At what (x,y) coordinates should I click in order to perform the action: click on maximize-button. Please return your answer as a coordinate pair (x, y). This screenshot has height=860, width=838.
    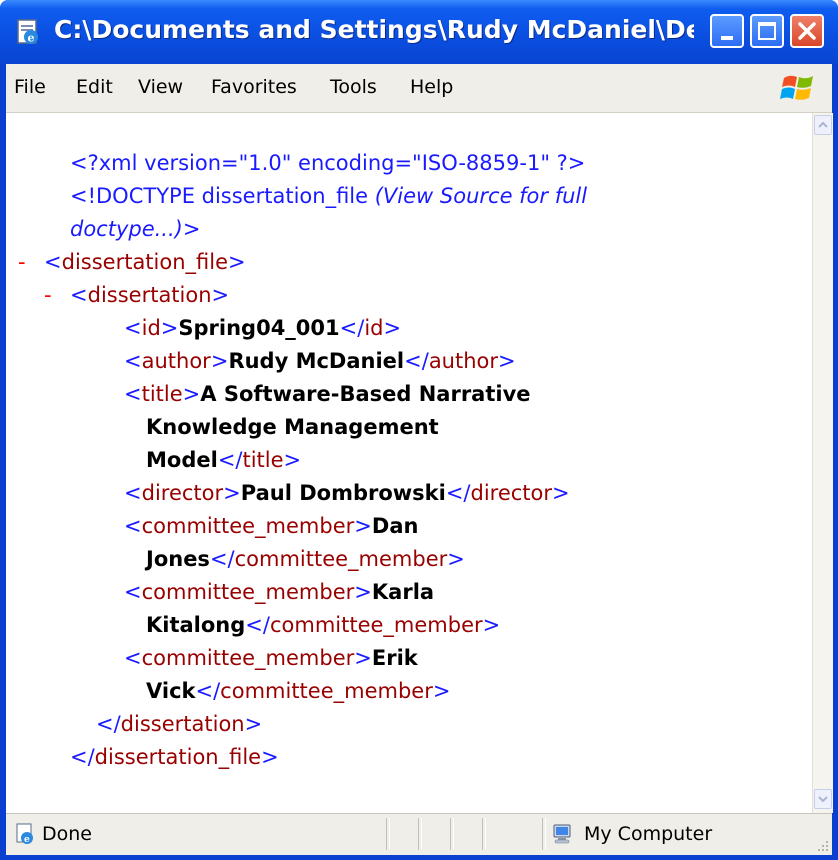
    Looking at the image, I should click on (767, 31).